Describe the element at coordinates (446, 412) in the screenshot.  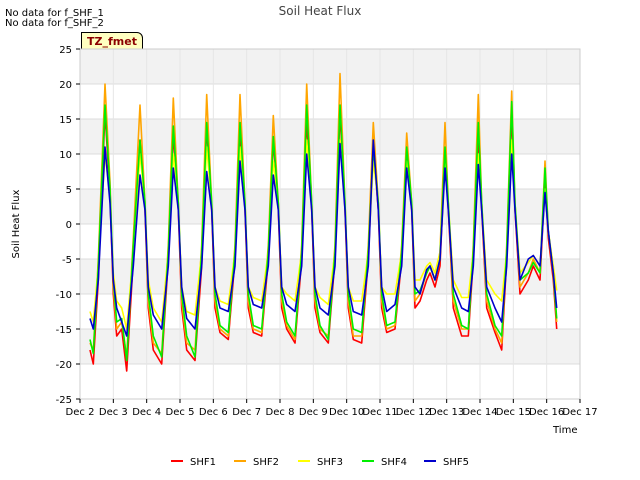
I see `x-tick-label: Dec 13` at that location.